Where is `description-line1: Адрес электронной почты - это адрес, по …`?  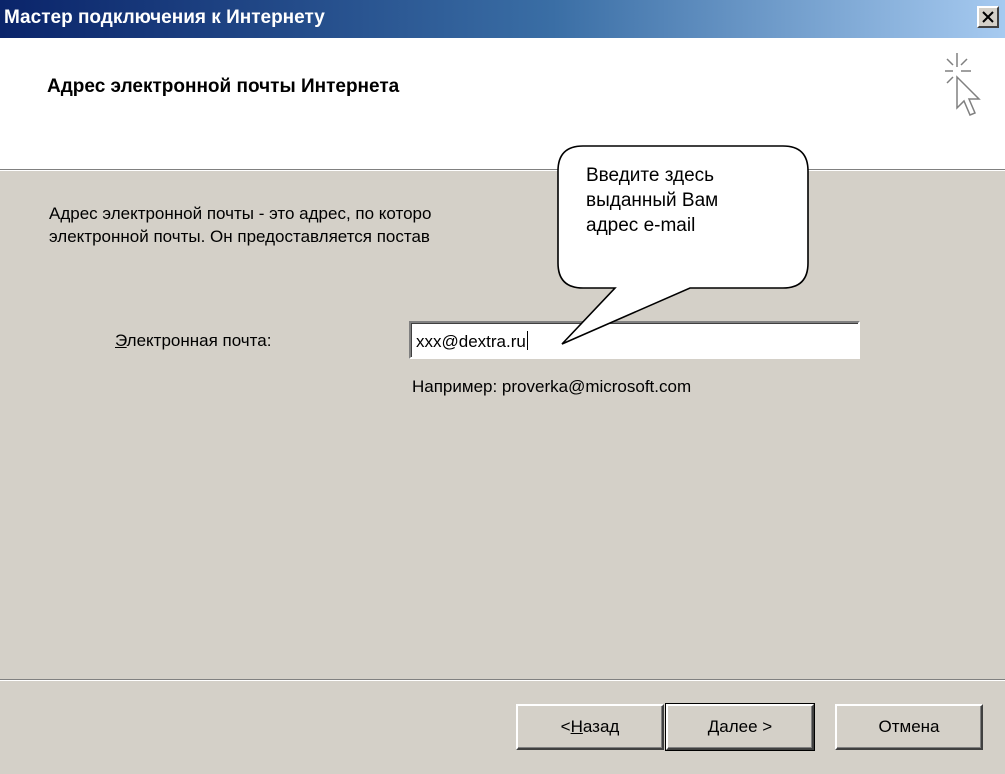
description-line1: Адрес электронной почты - это адрес, по … is located at coordinates (240, 213).